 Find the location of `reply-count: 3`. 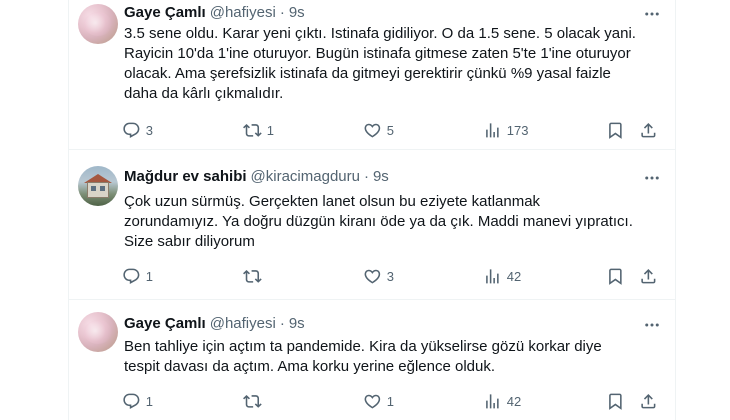

reply-count: 3 is located at coordinates (149, 130).